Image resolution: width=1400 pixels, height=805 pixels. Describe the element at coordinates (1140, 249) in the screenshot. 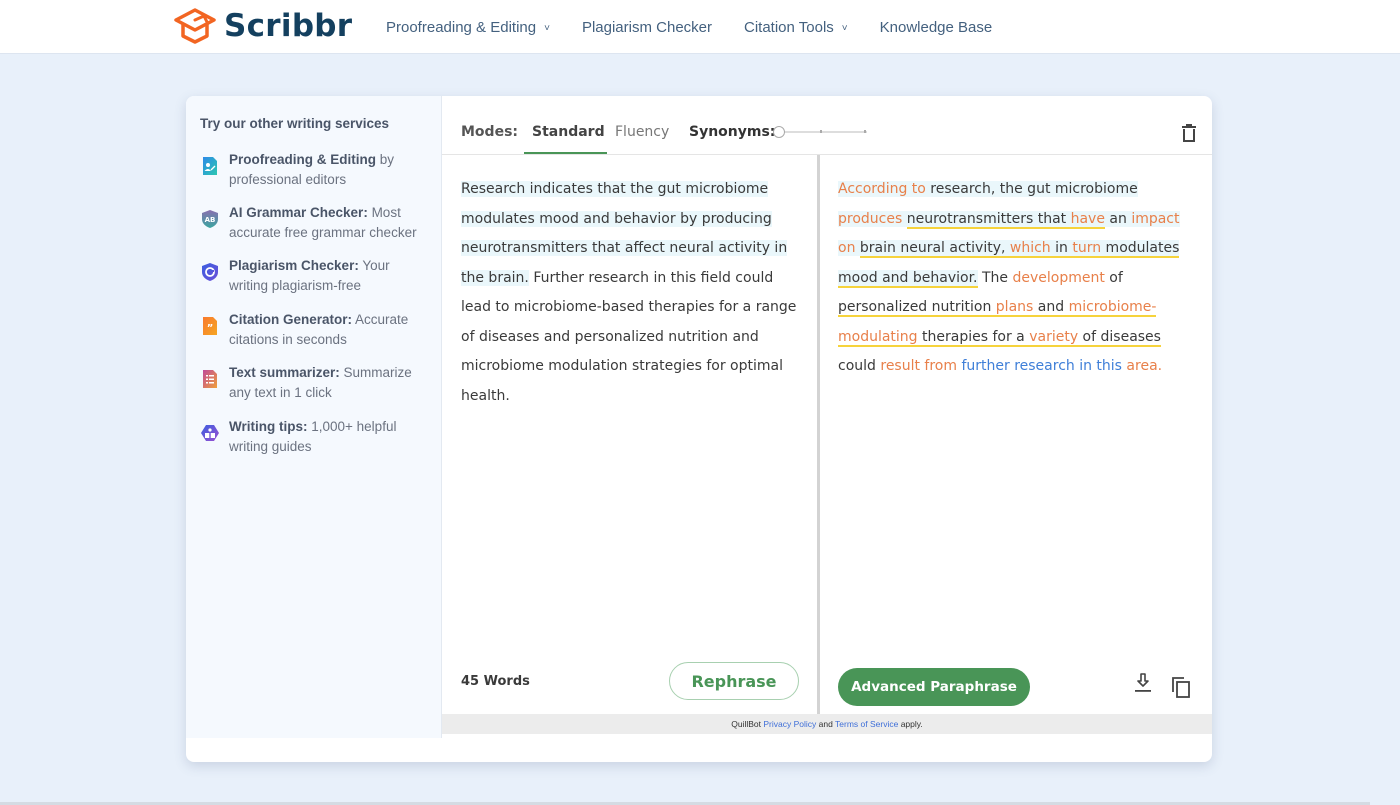

I see `output-segment: modulates` at that location.